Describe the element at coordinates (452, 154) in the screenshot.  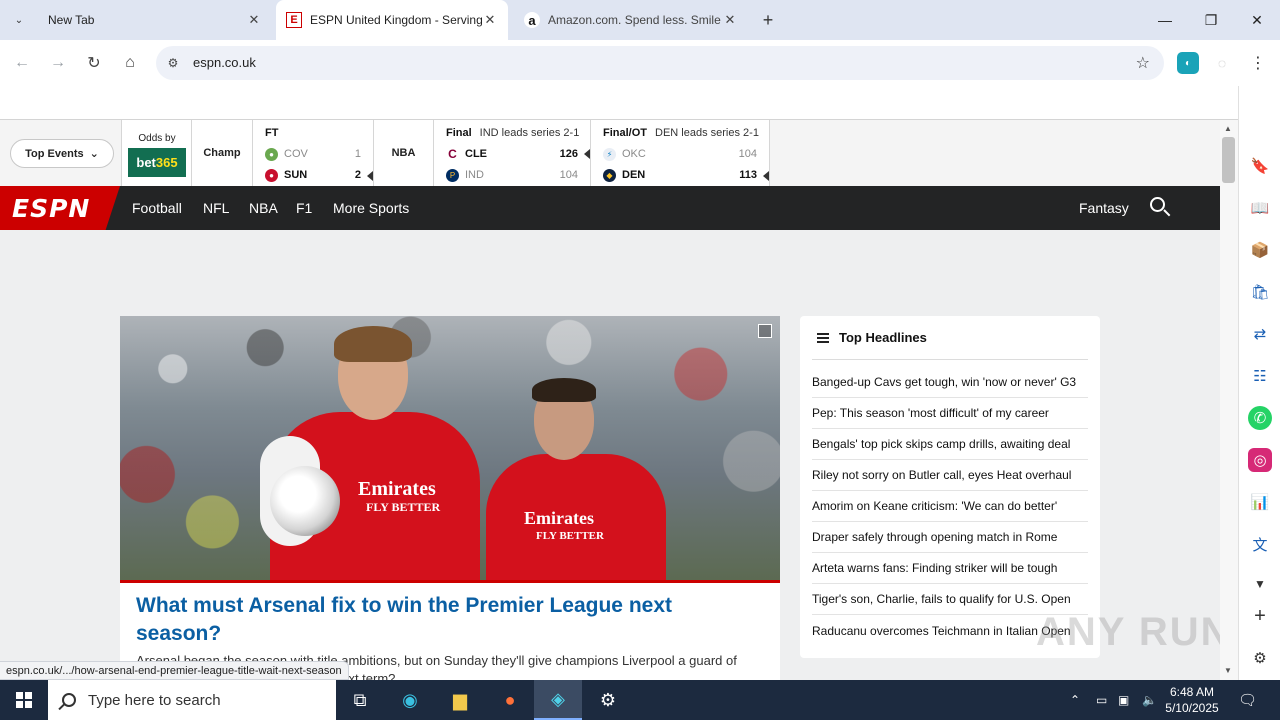
I see `cavaliers-logo-icon: C` at that location.